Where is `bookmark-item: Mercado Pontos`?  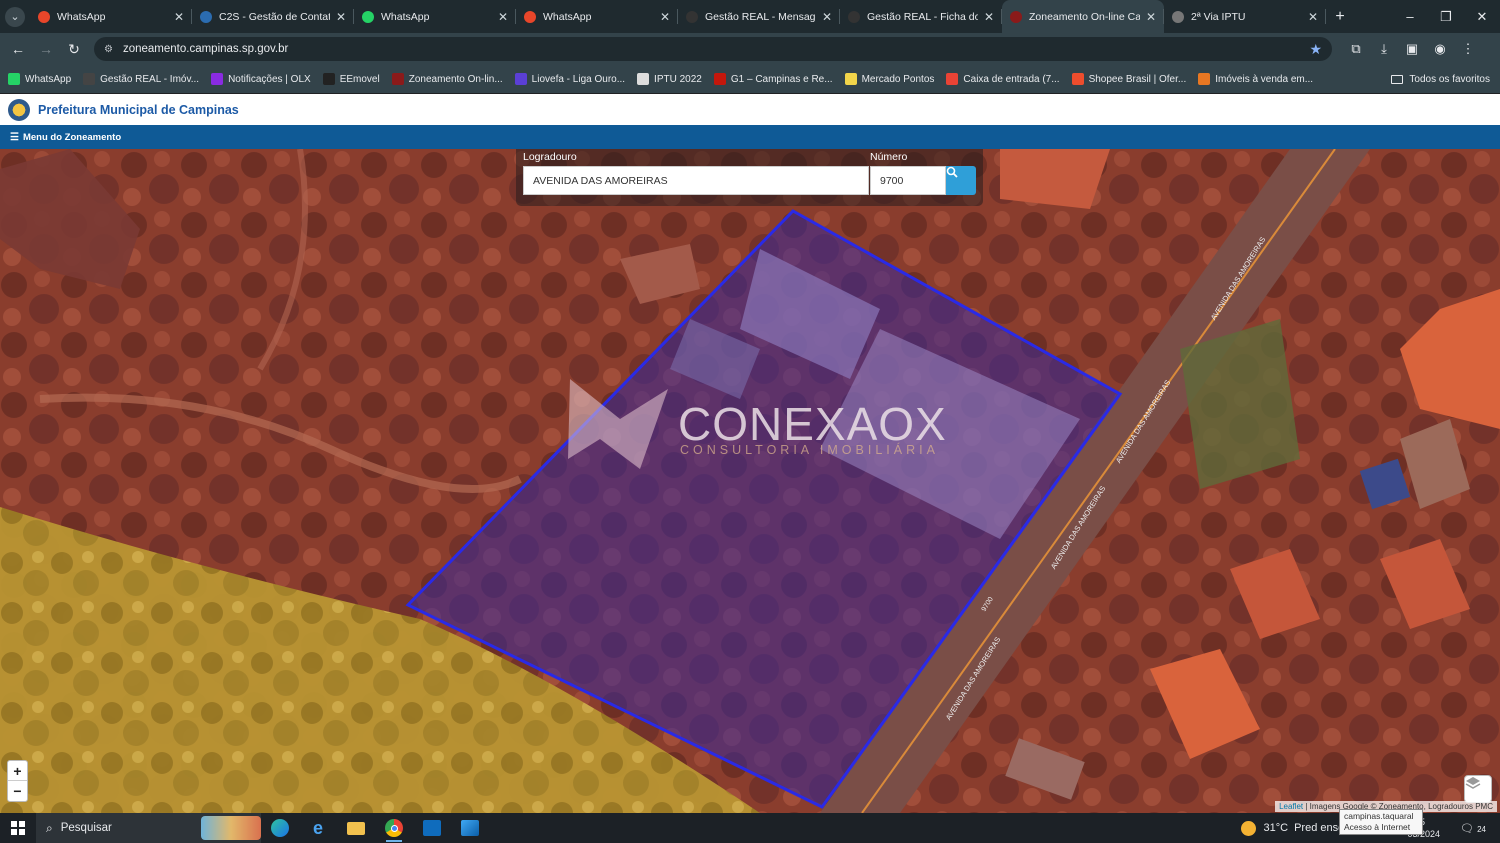
bookmark-item: Mercado Pontos is located at coordinates (889, 79).